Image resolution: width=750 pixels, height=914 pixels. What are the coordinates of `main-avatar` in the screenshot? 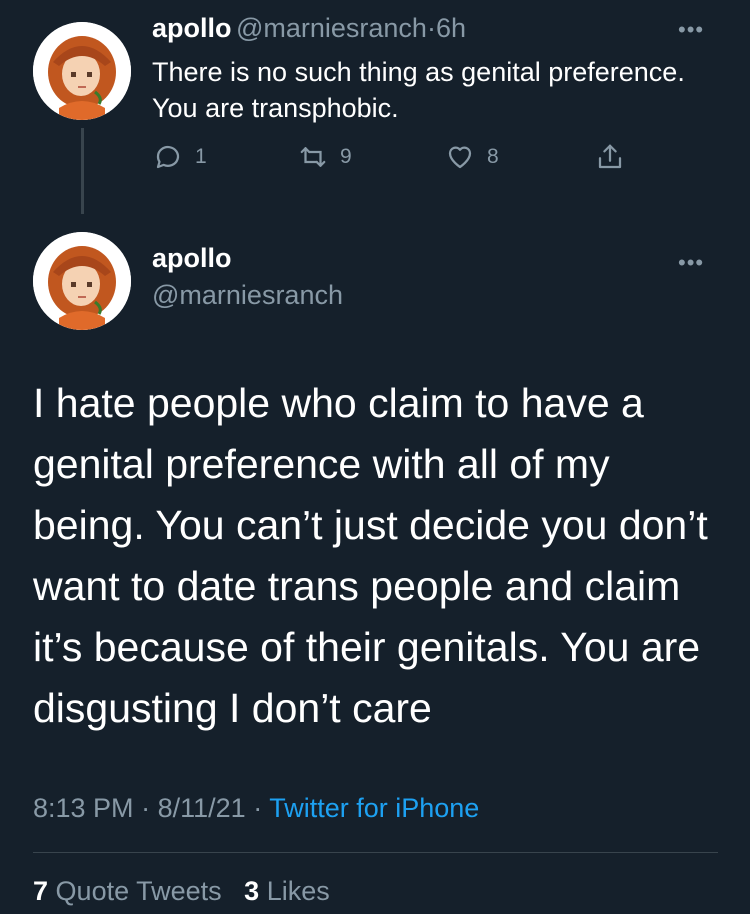 It's located at (82, 281).